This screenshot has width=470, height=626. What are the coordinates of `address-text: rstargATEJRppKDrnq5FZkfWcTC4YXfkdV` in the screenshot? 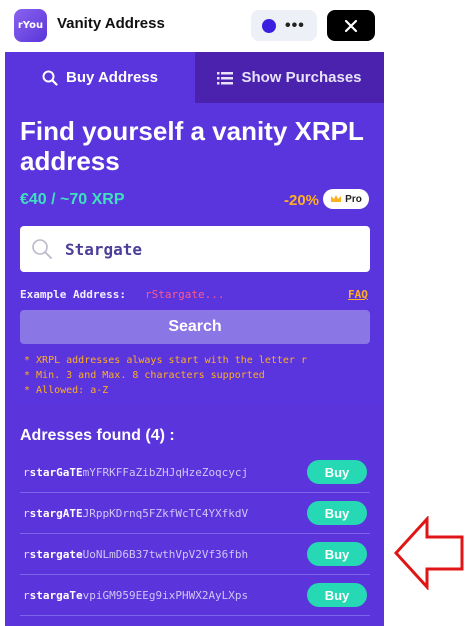 It's located at (135, 513).